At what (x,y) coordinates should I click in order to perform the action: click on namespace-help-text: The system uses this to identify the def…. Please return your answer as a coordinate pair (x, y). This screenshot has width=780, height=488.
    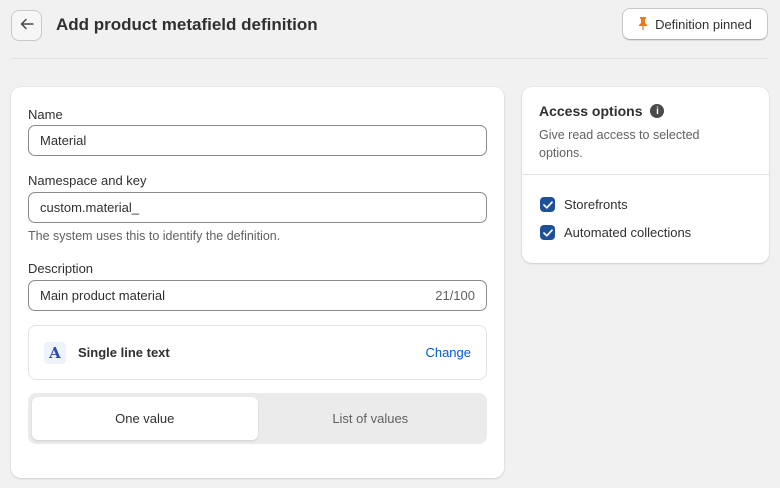
    Looking at the image, I should click on (154, 236).